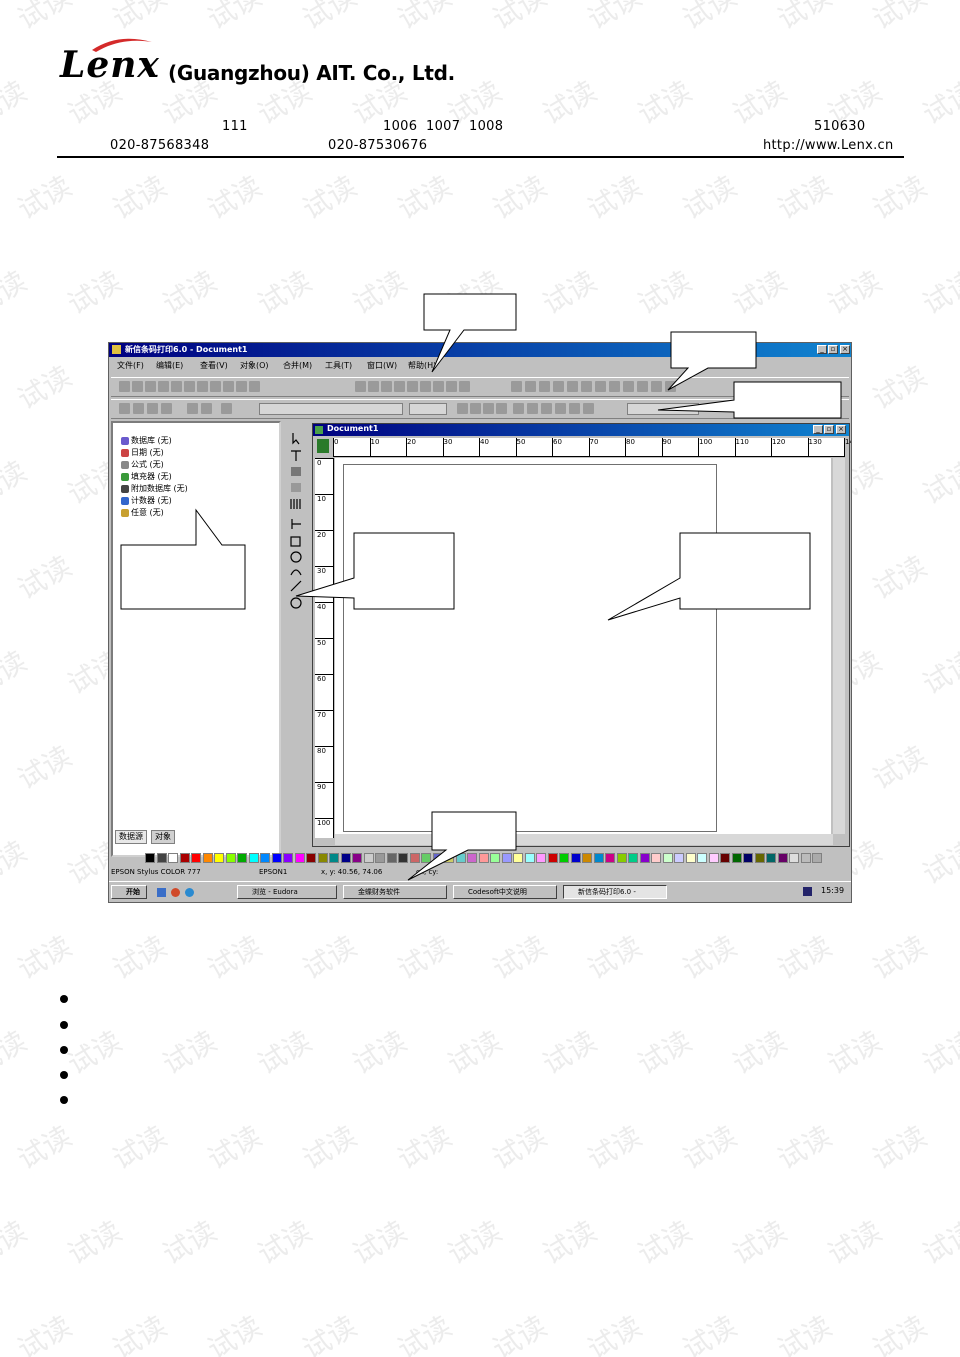 This screenshot has height=1357, width=960. I want to click on barcode-text-tool-icon, so click(295, 504).